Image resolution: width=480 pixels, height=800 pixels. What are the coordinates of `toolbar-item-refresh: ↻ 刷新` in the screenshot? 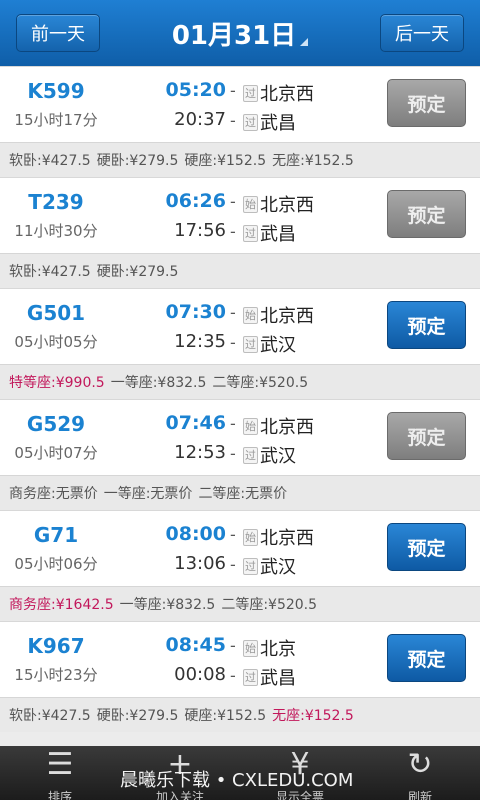 It's located at (420, 773).